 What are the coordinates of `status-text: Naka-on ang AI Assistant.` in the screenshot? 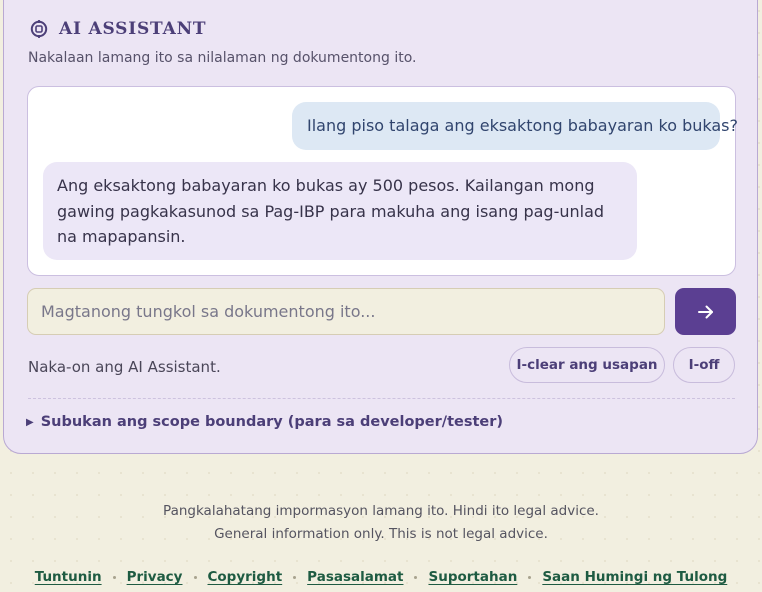 It's located at (124, 367).